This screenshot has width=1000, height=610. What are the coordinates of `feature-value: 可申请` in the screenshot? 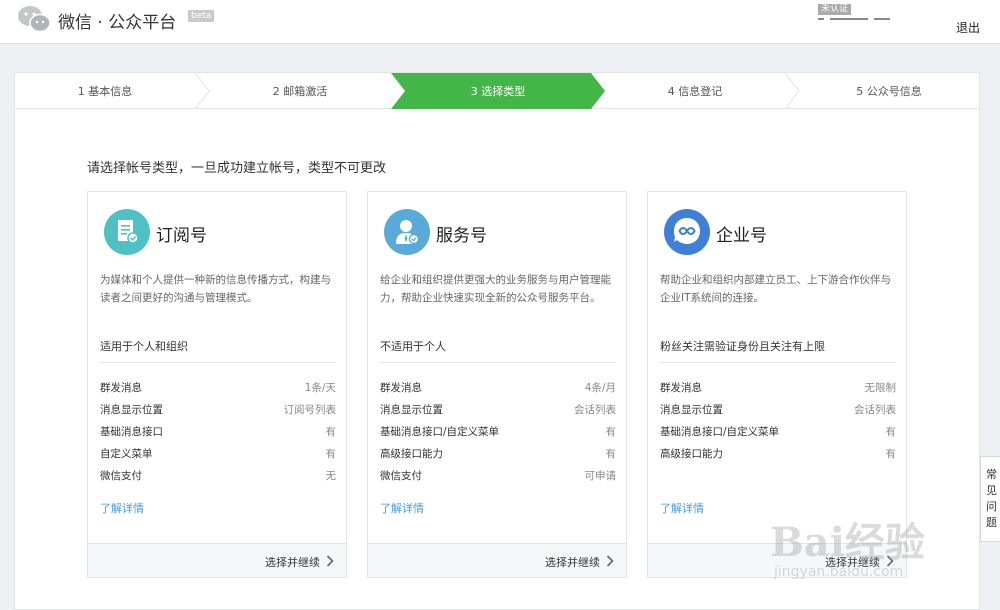 It's located at (600, 476).